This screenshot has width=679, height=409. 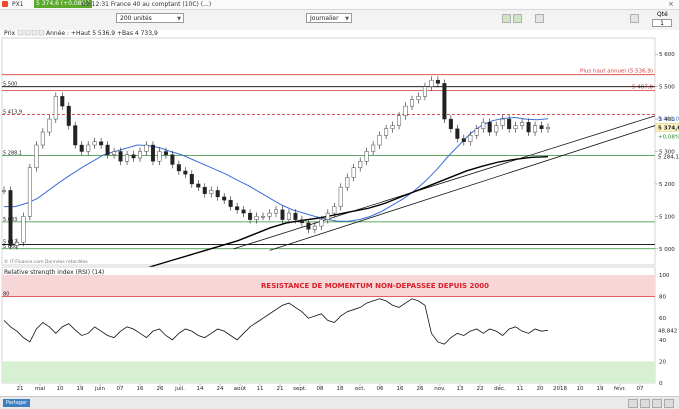 What do you see at coordinates (10, 85) in the screenshot?
I see `left-level-label: 5 500` at bounding box center [10, 85].